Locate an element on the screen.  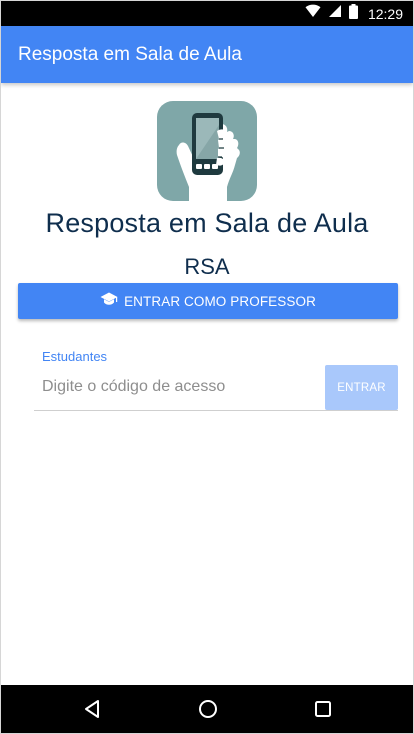
hand-holding-phone-icon is located at coordinates (208, 157).